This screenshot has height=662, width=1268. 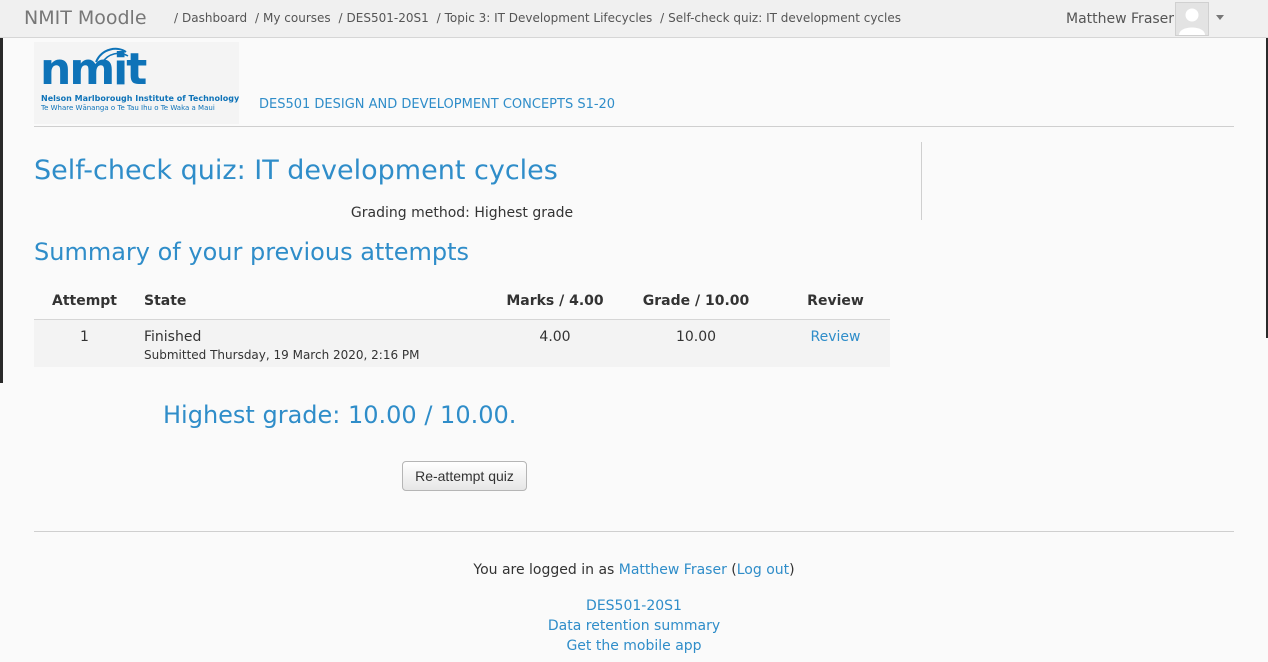 What do you see at coordinates (85, 18) in the screenshot?
I see `site-brand-link: NMIT Moodle` at bounding box center [85, 18].